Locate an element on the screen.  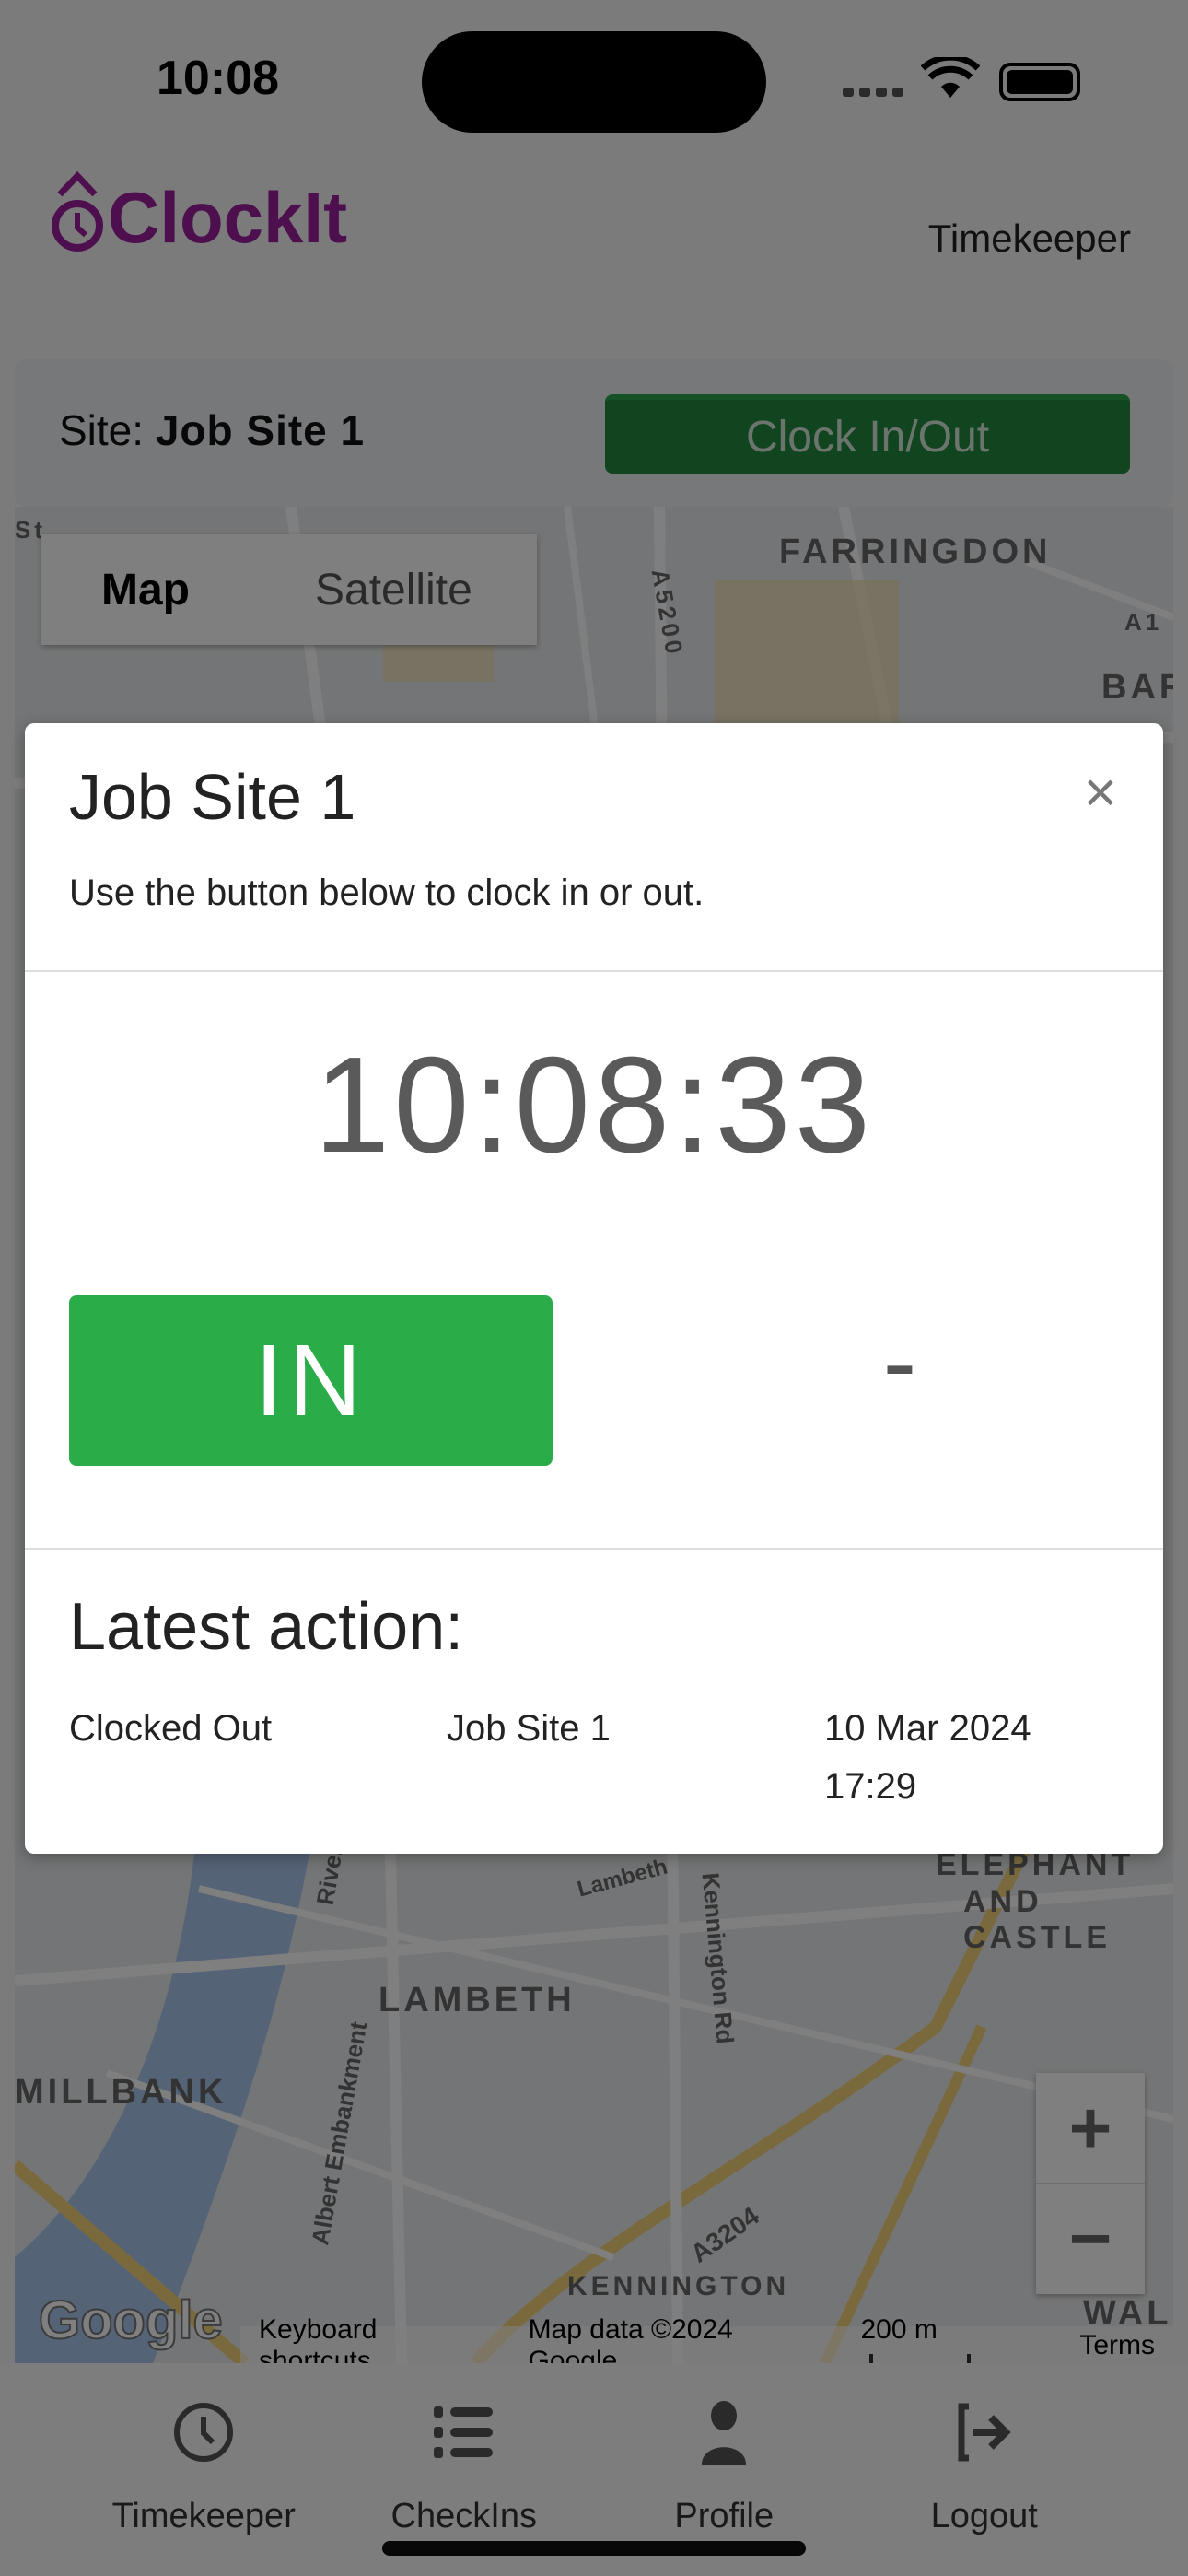
close-icon: × is located at coordinates (1100, 792).